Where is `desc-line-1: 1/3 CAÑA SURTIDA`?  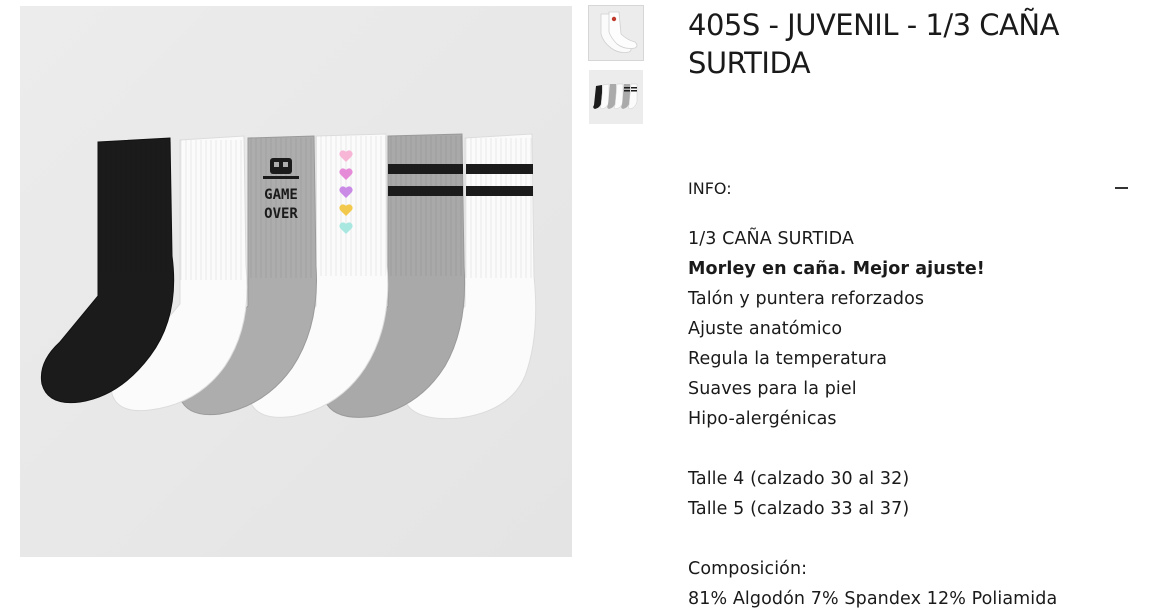 desc-line-1: 1/3 CAÑA SURTIDA is located at coordinates (771, 239).